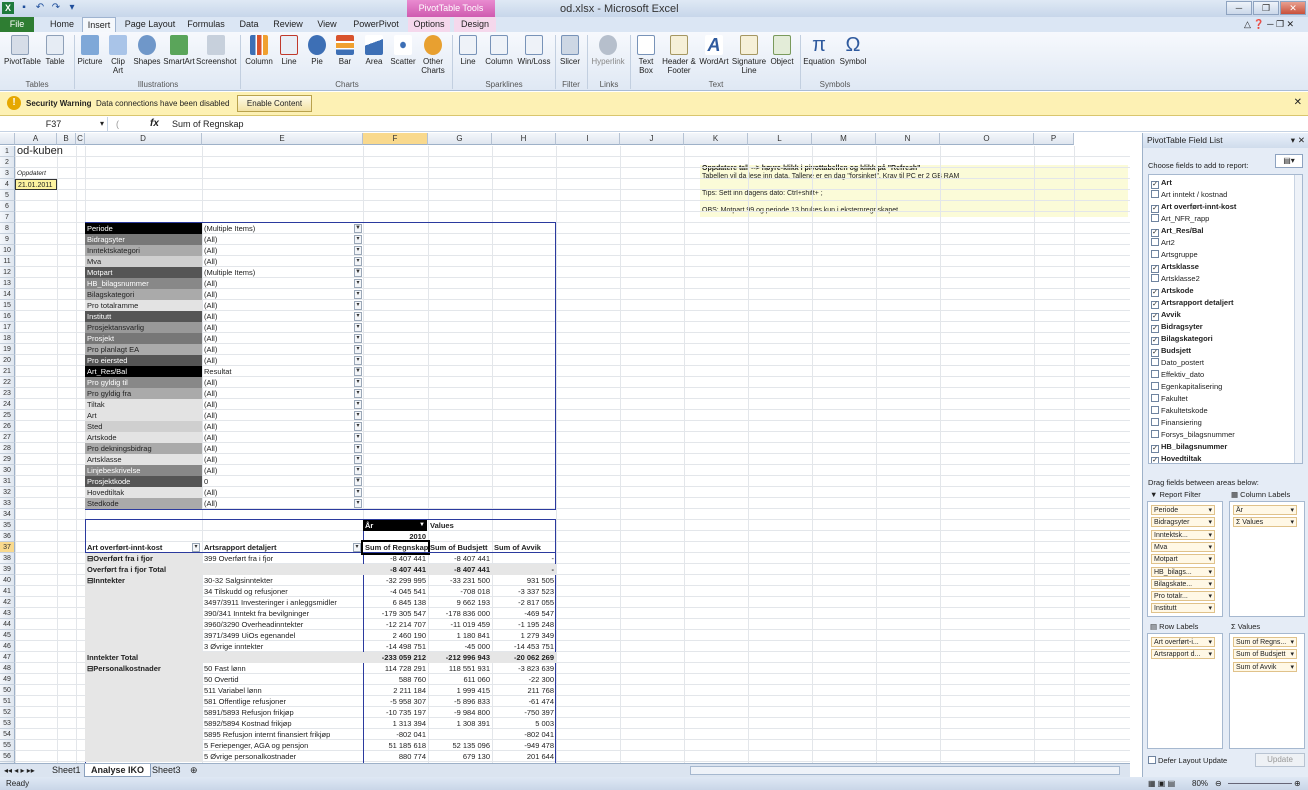 The image size is (1308, 790). Describe the element at coordinates (1179, 411) in the screenshot. I see `field-item: Fakultetskode` at that location.